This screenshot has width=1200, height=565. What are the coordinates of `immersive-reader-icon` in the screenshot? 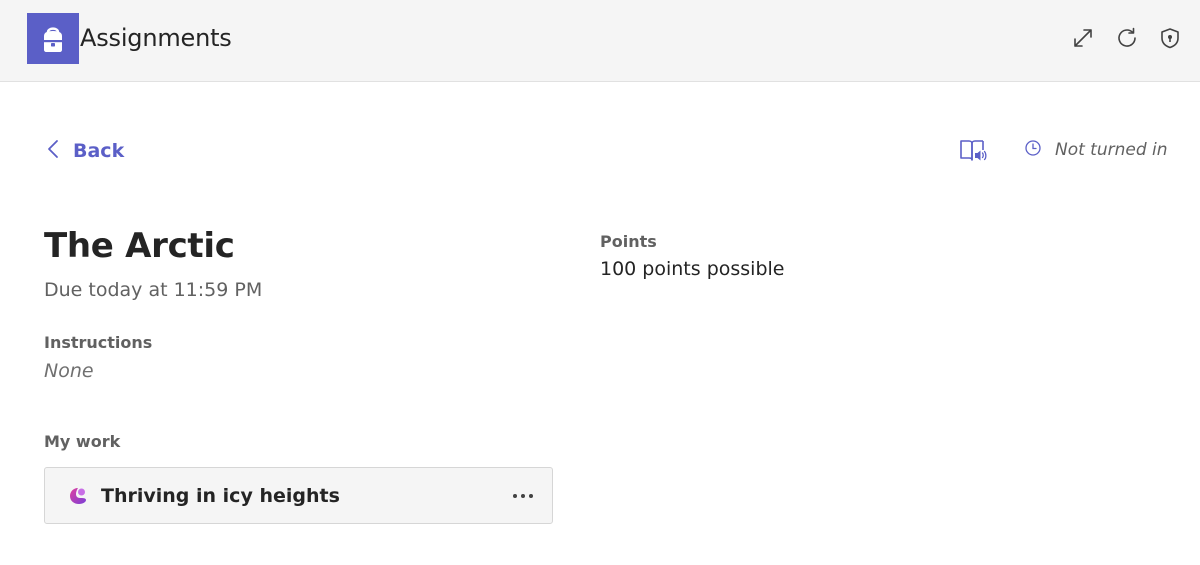 It's located at (973, 151).